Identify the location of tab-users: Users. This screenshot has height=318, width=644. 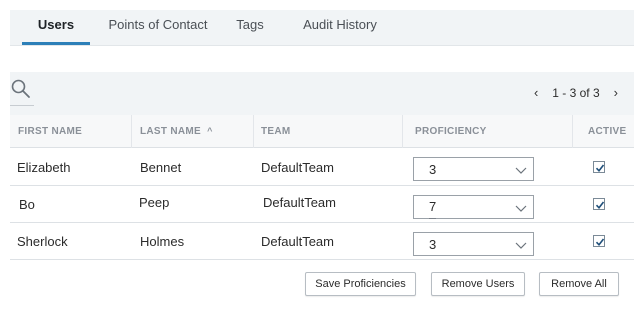
(56, 27).